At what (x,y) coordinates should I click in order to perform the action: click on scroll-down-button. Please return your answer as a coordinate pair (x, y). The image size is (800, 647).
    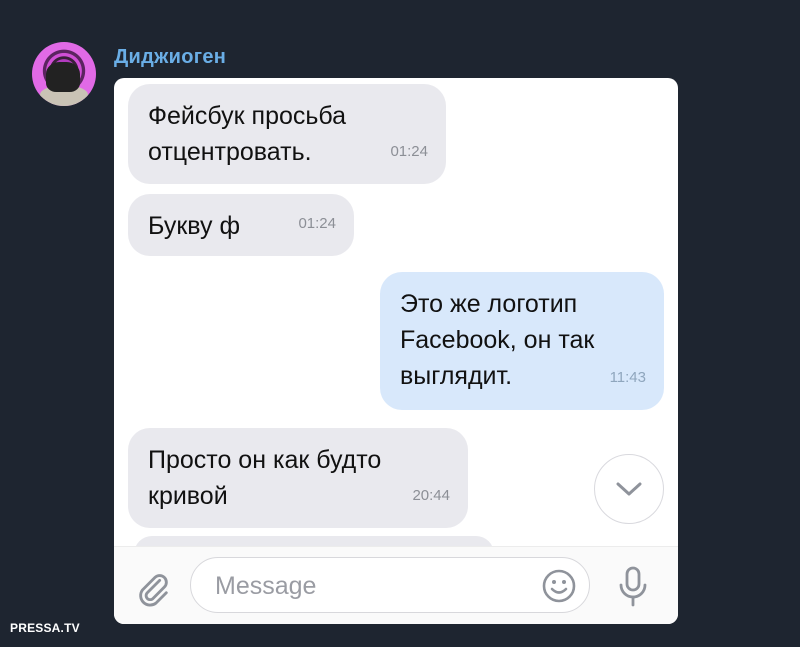
    Looking at the image, I should click on (629, 489).